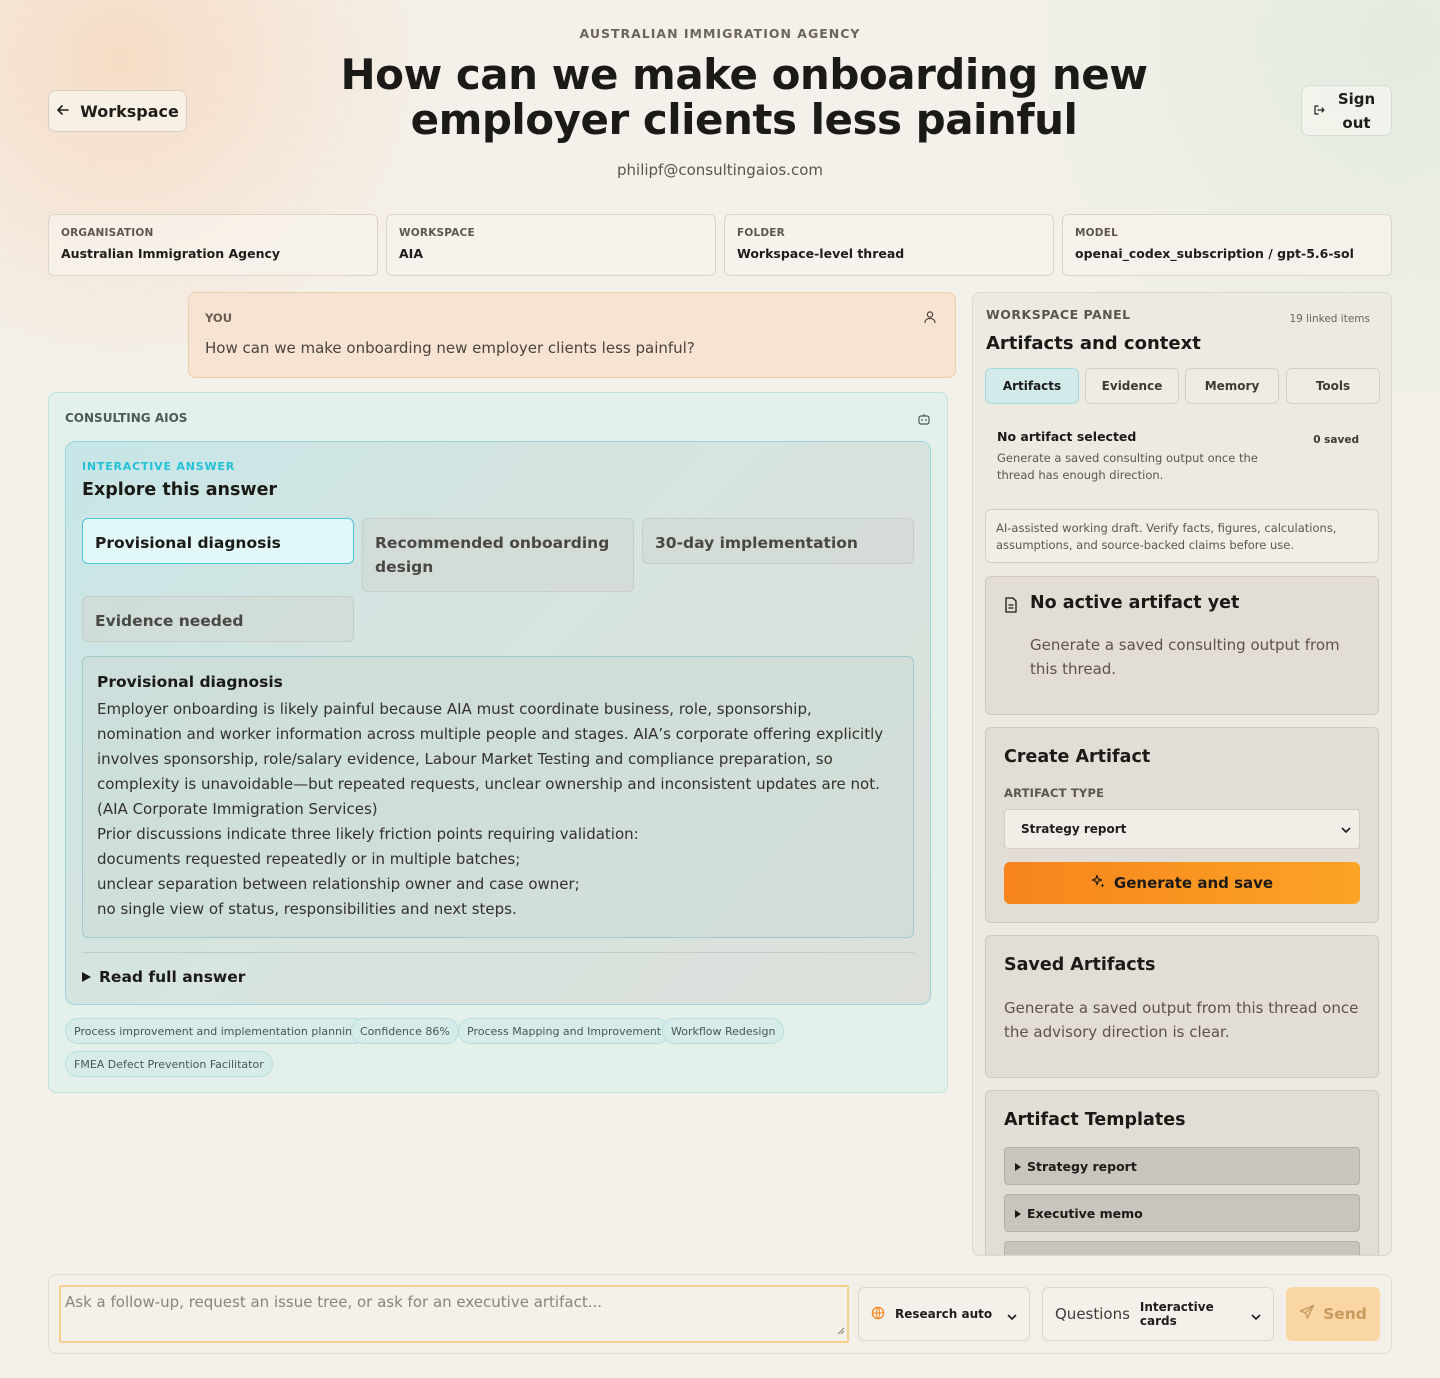 The height and width of the screenshot is (1378, 1440). What do you see at coordinates (1080, 965) in the screenshot?
I see `saved-artifacts-title: Saved Artifacts` at bounding box center [1080, 965].